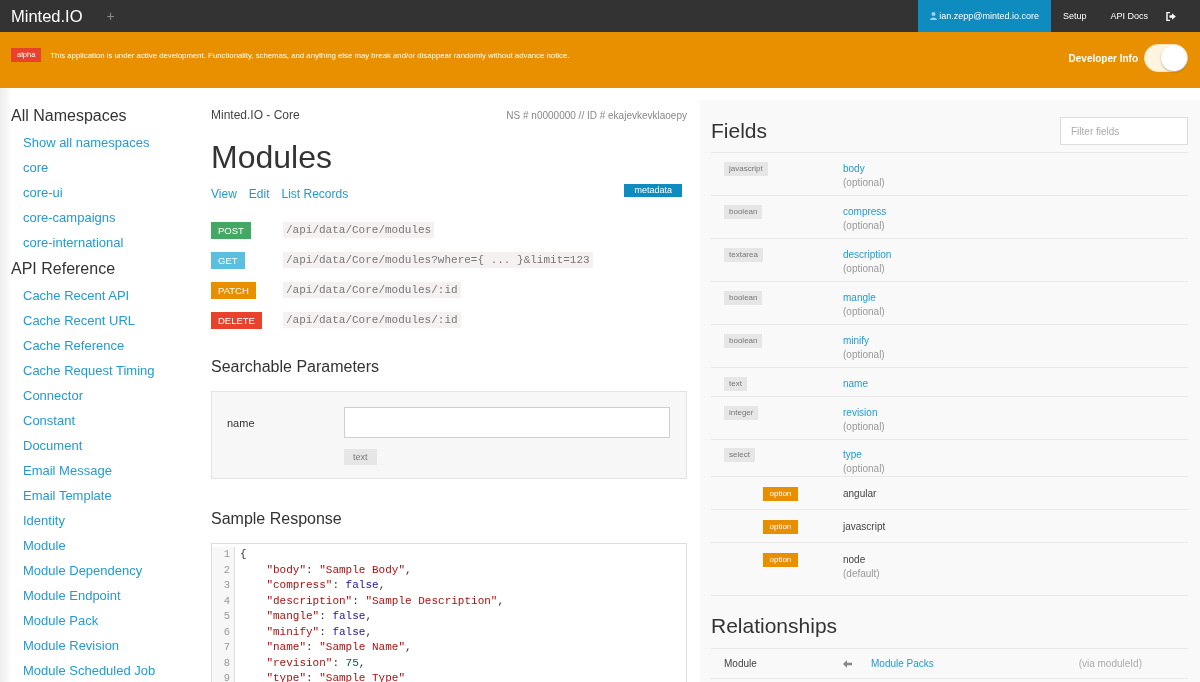 The image size is (1200, 682). I want to click on sidebar-link: Cache Request Timing, so click(89, 370).